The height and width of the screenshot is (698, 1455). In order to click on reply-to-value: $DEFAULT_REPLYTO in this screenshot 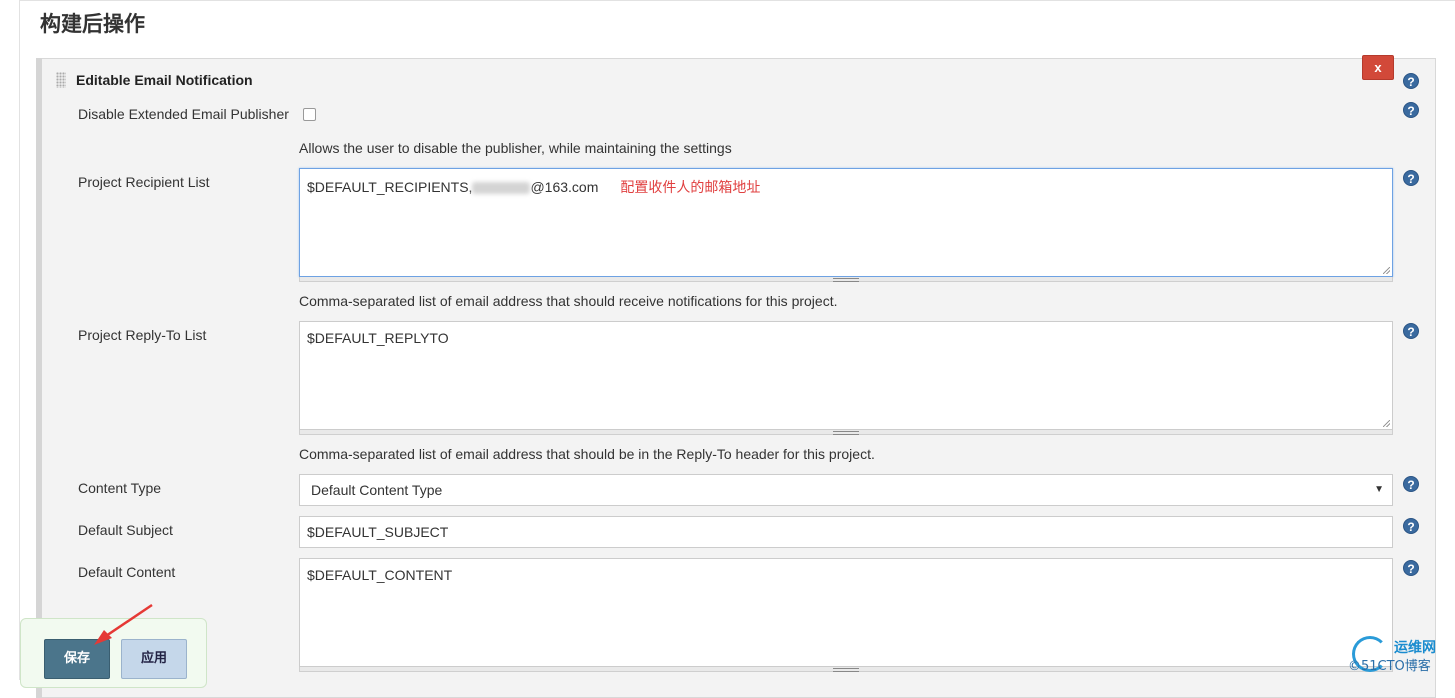, I will do `click(378, 338)`.